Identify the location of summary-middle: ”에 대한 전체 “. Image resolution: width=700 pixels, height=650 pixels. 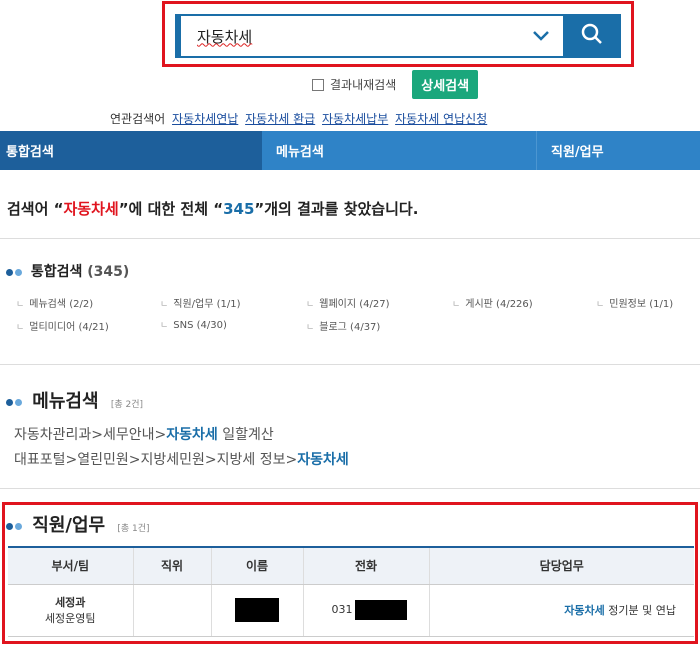
(171, 209).